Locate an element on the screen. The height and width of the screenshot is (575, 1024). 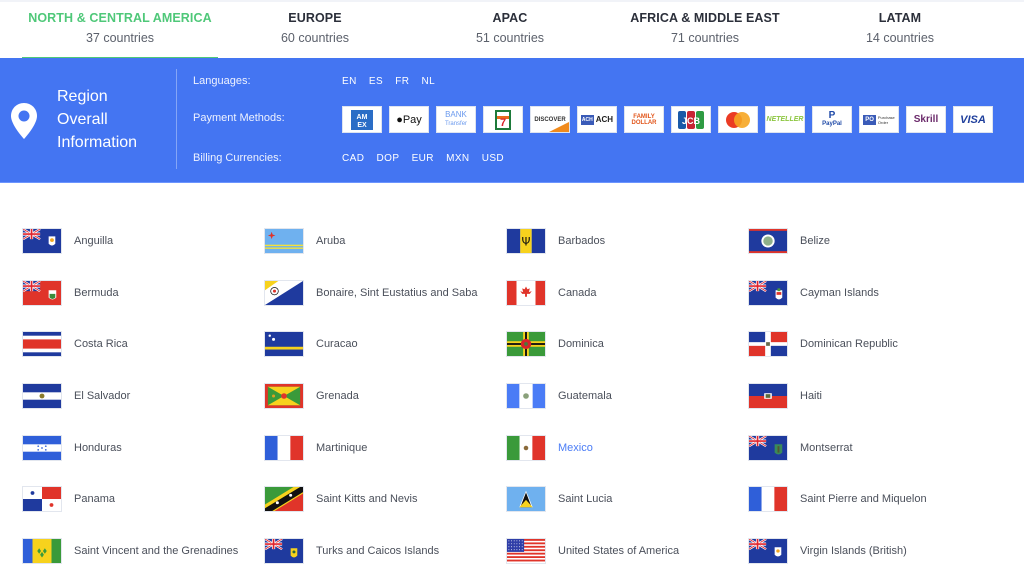
country-name: Barbados is located at coordinates (582, 241).